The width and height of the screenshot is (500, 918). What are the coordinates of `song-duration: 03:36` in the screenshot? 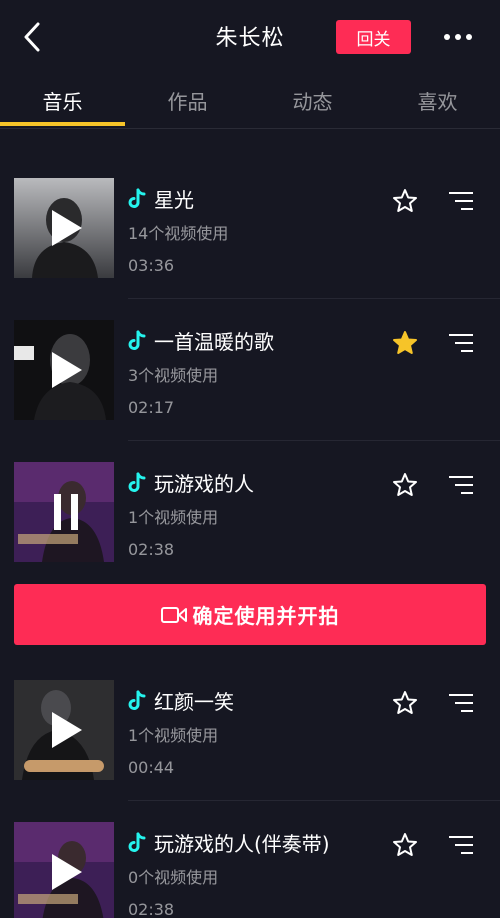 It's located at (151, 265).